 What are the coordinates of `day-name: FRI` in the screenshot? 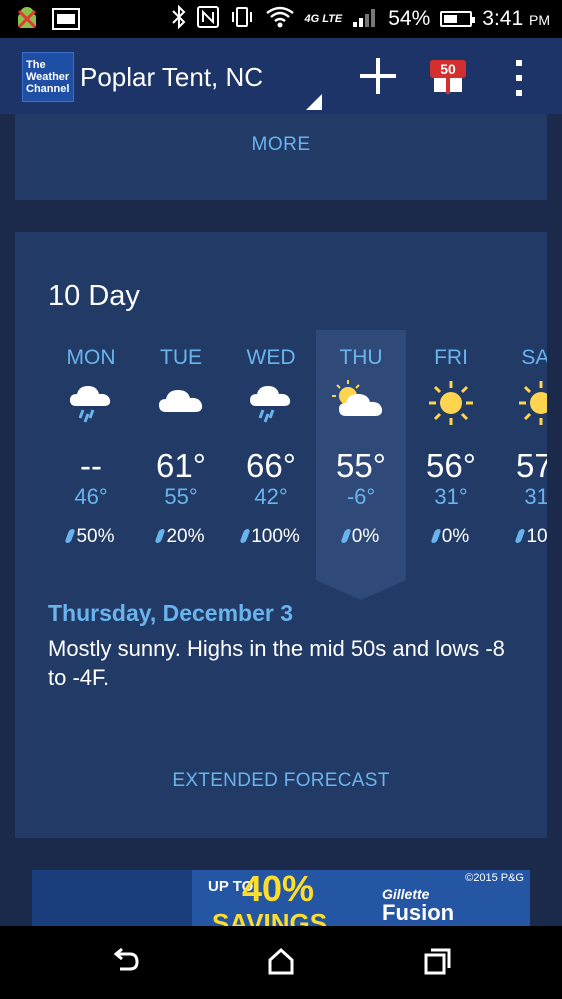 It's located at (451, 357).